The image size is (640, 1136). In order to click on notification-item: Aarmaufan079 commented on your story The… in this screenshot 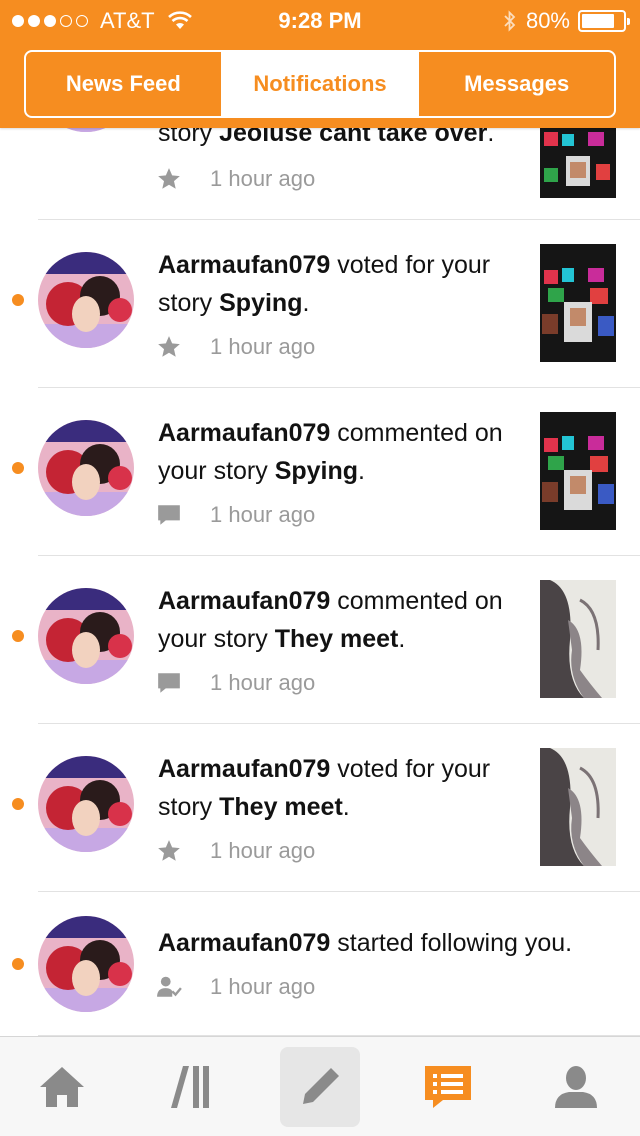, I will do `click(320, 640)`.